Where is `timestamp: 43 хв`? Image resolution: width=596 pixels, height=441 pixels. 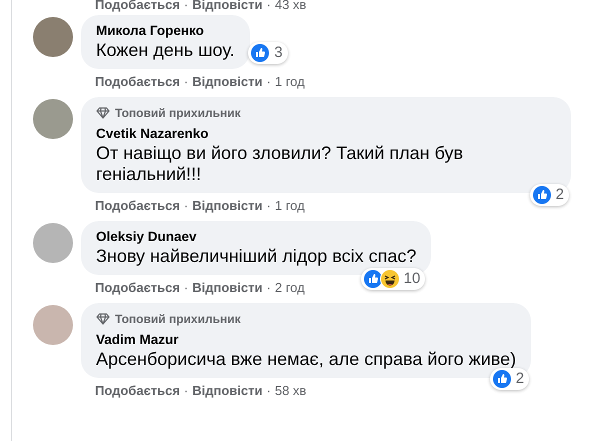 timestamp: 43 хв is located at coordinates (290, 7).